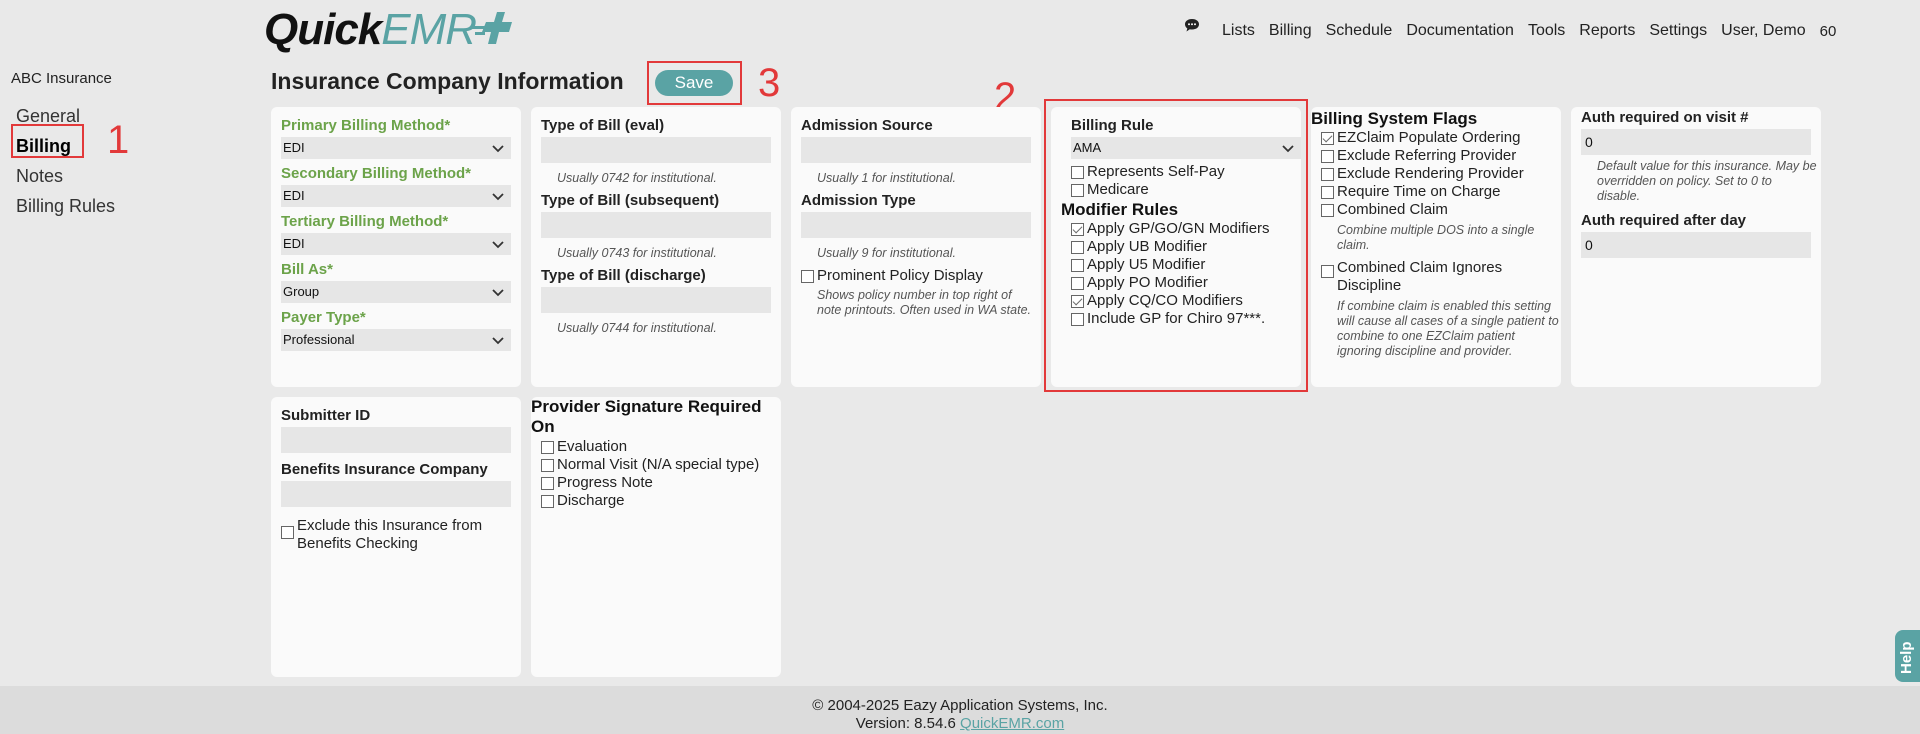 Image resolution: width=1920 pixels, height=734 pixels. Describe the element at coordinates (1427, 155) in the screenshot. I see `exclude-referring-provider-label: Exclude Referring Provider` at that location.